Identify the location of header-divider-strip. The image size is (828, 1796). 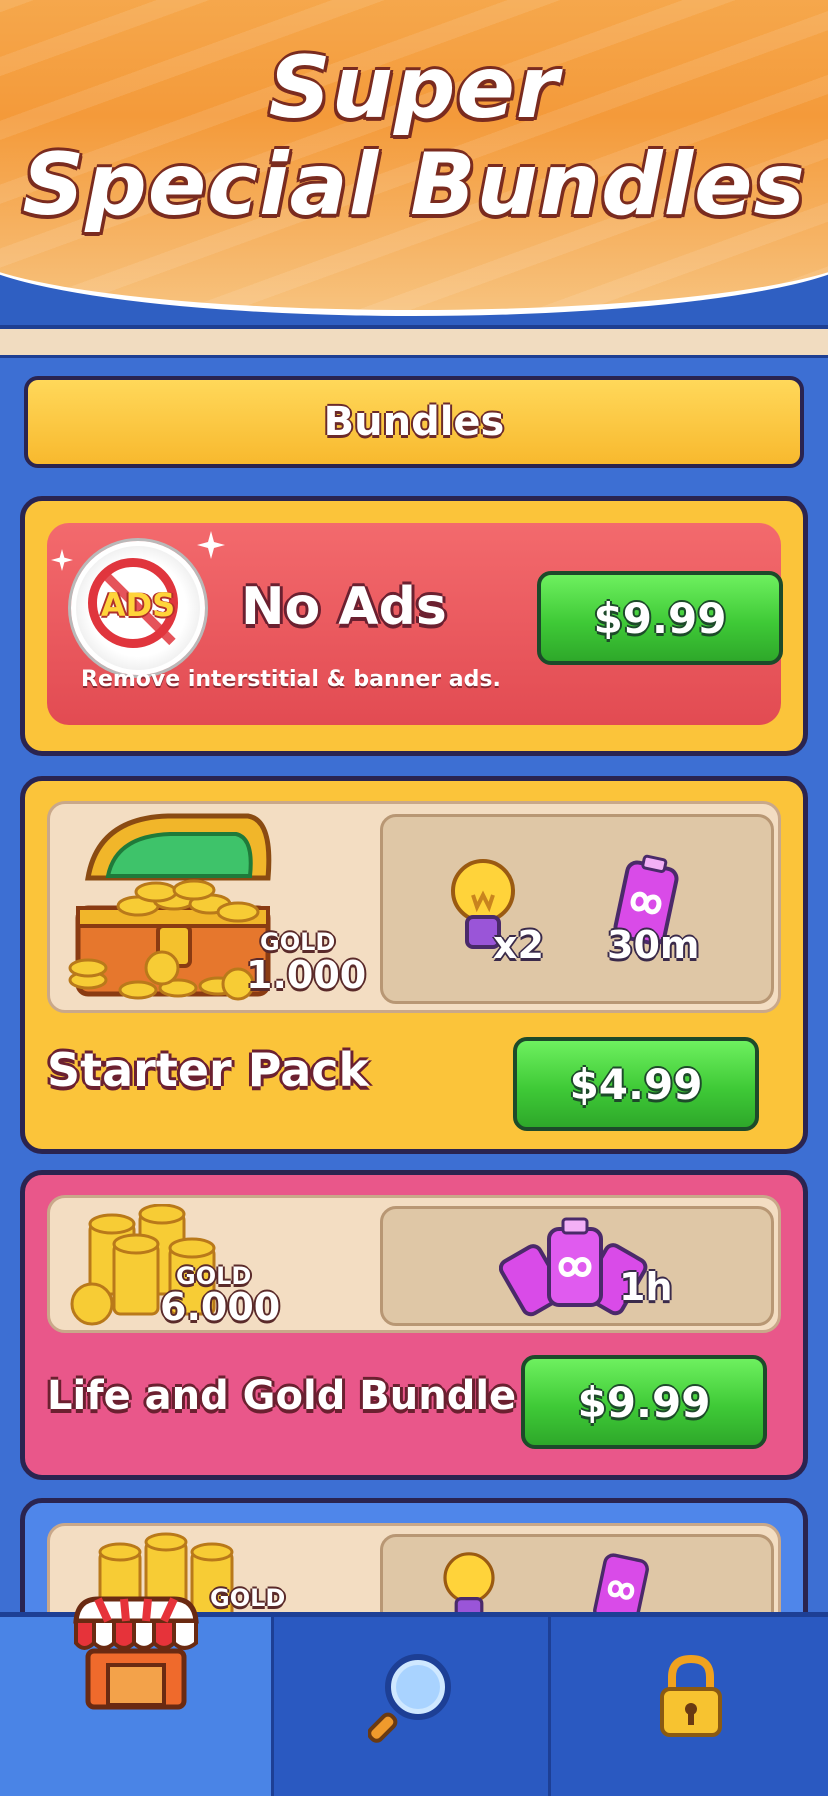
(414, 342).